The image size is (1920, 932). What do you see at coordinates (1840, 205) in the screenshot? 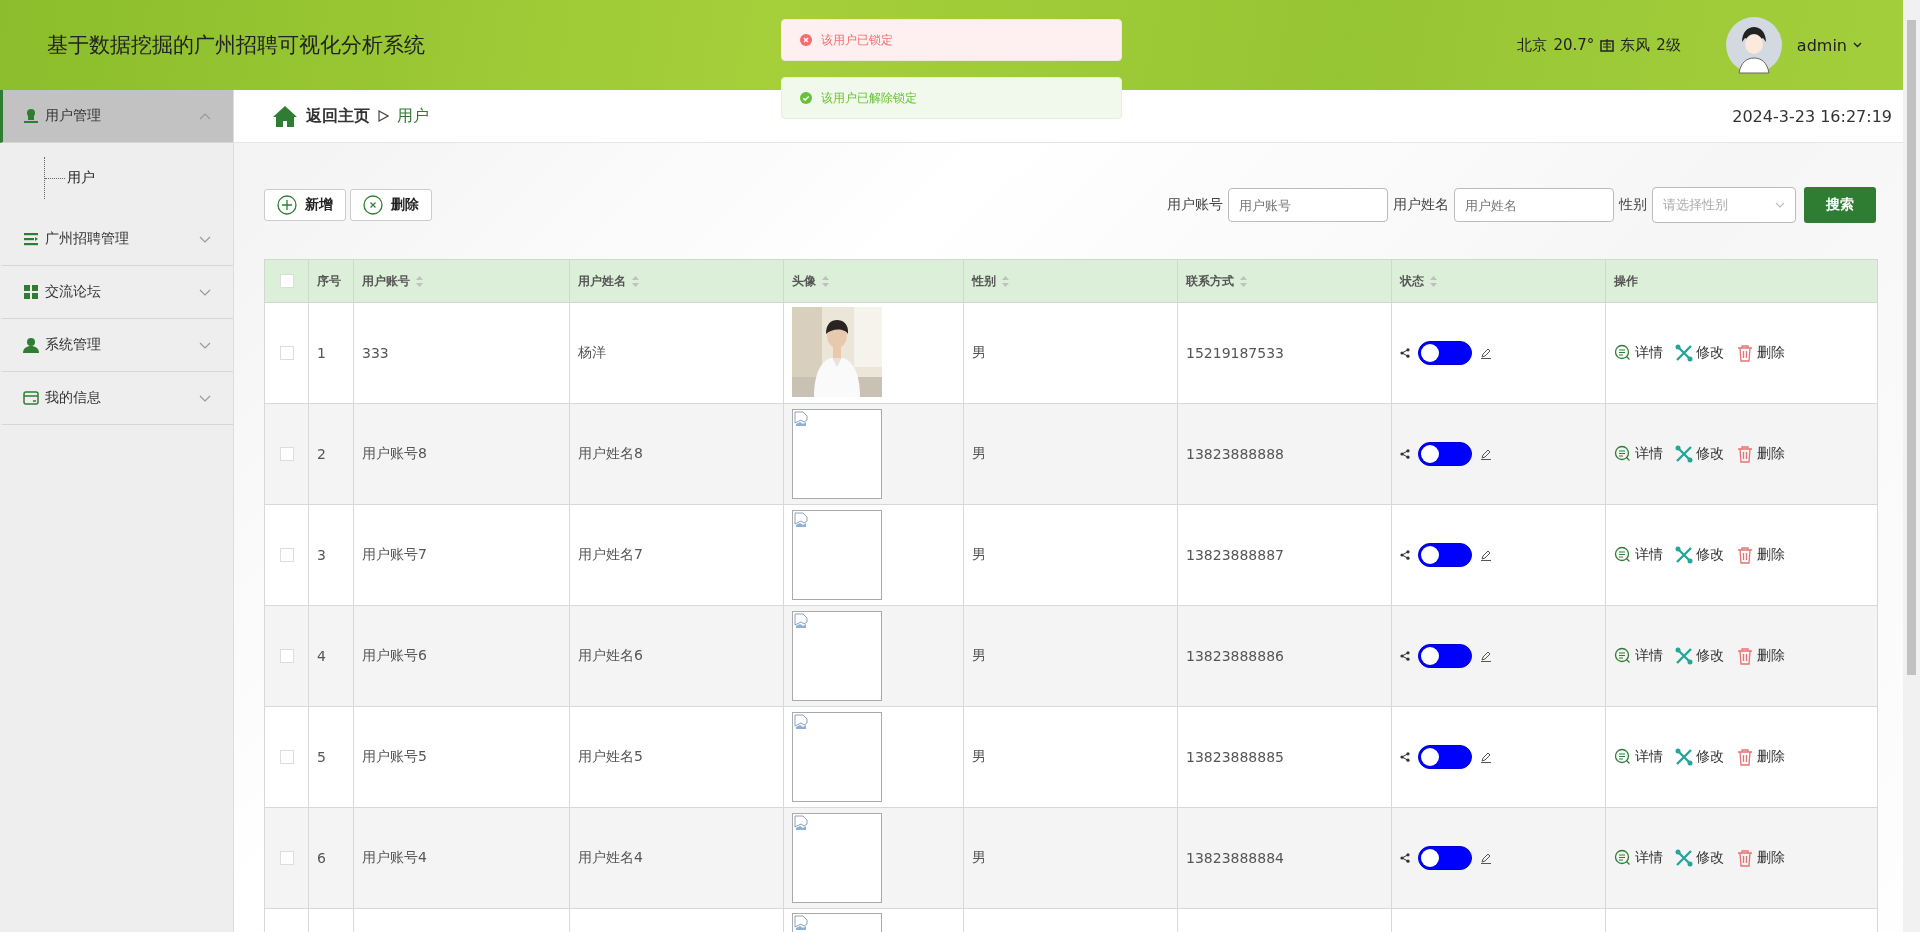
I see `search-button: 搜索` at bounding box center [1840, 205].